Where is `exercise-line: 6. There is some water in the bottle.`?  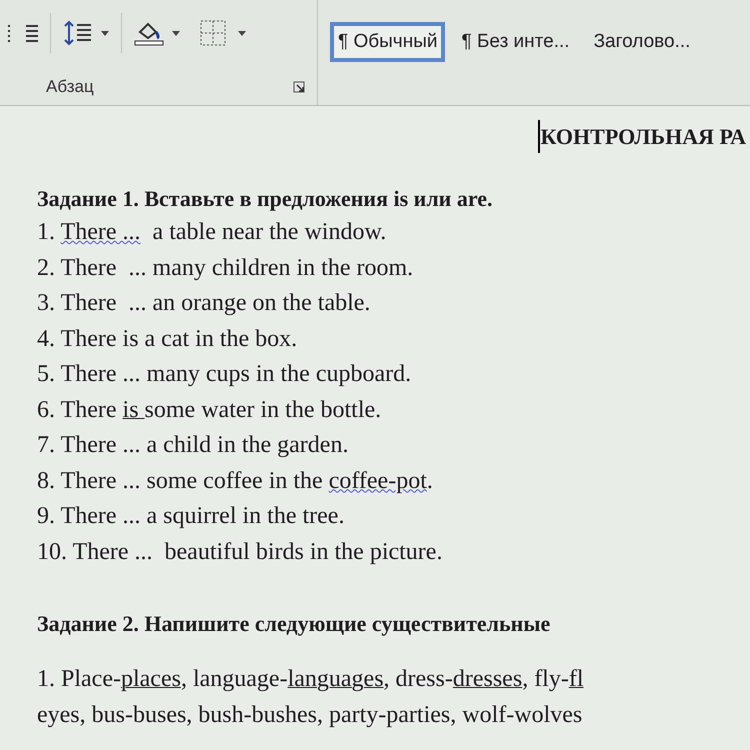
exercise-line: 6. There is some water in the bottle. is located at coordinates (209, 410).